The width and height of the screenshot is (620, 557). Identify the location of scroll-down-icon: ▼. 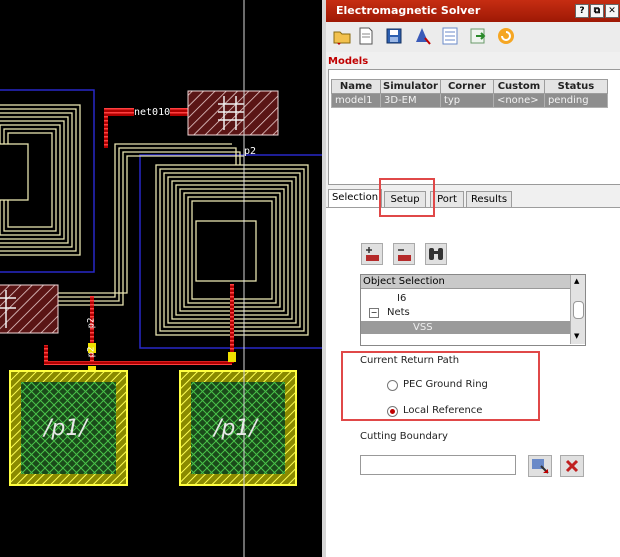
(576, 336).